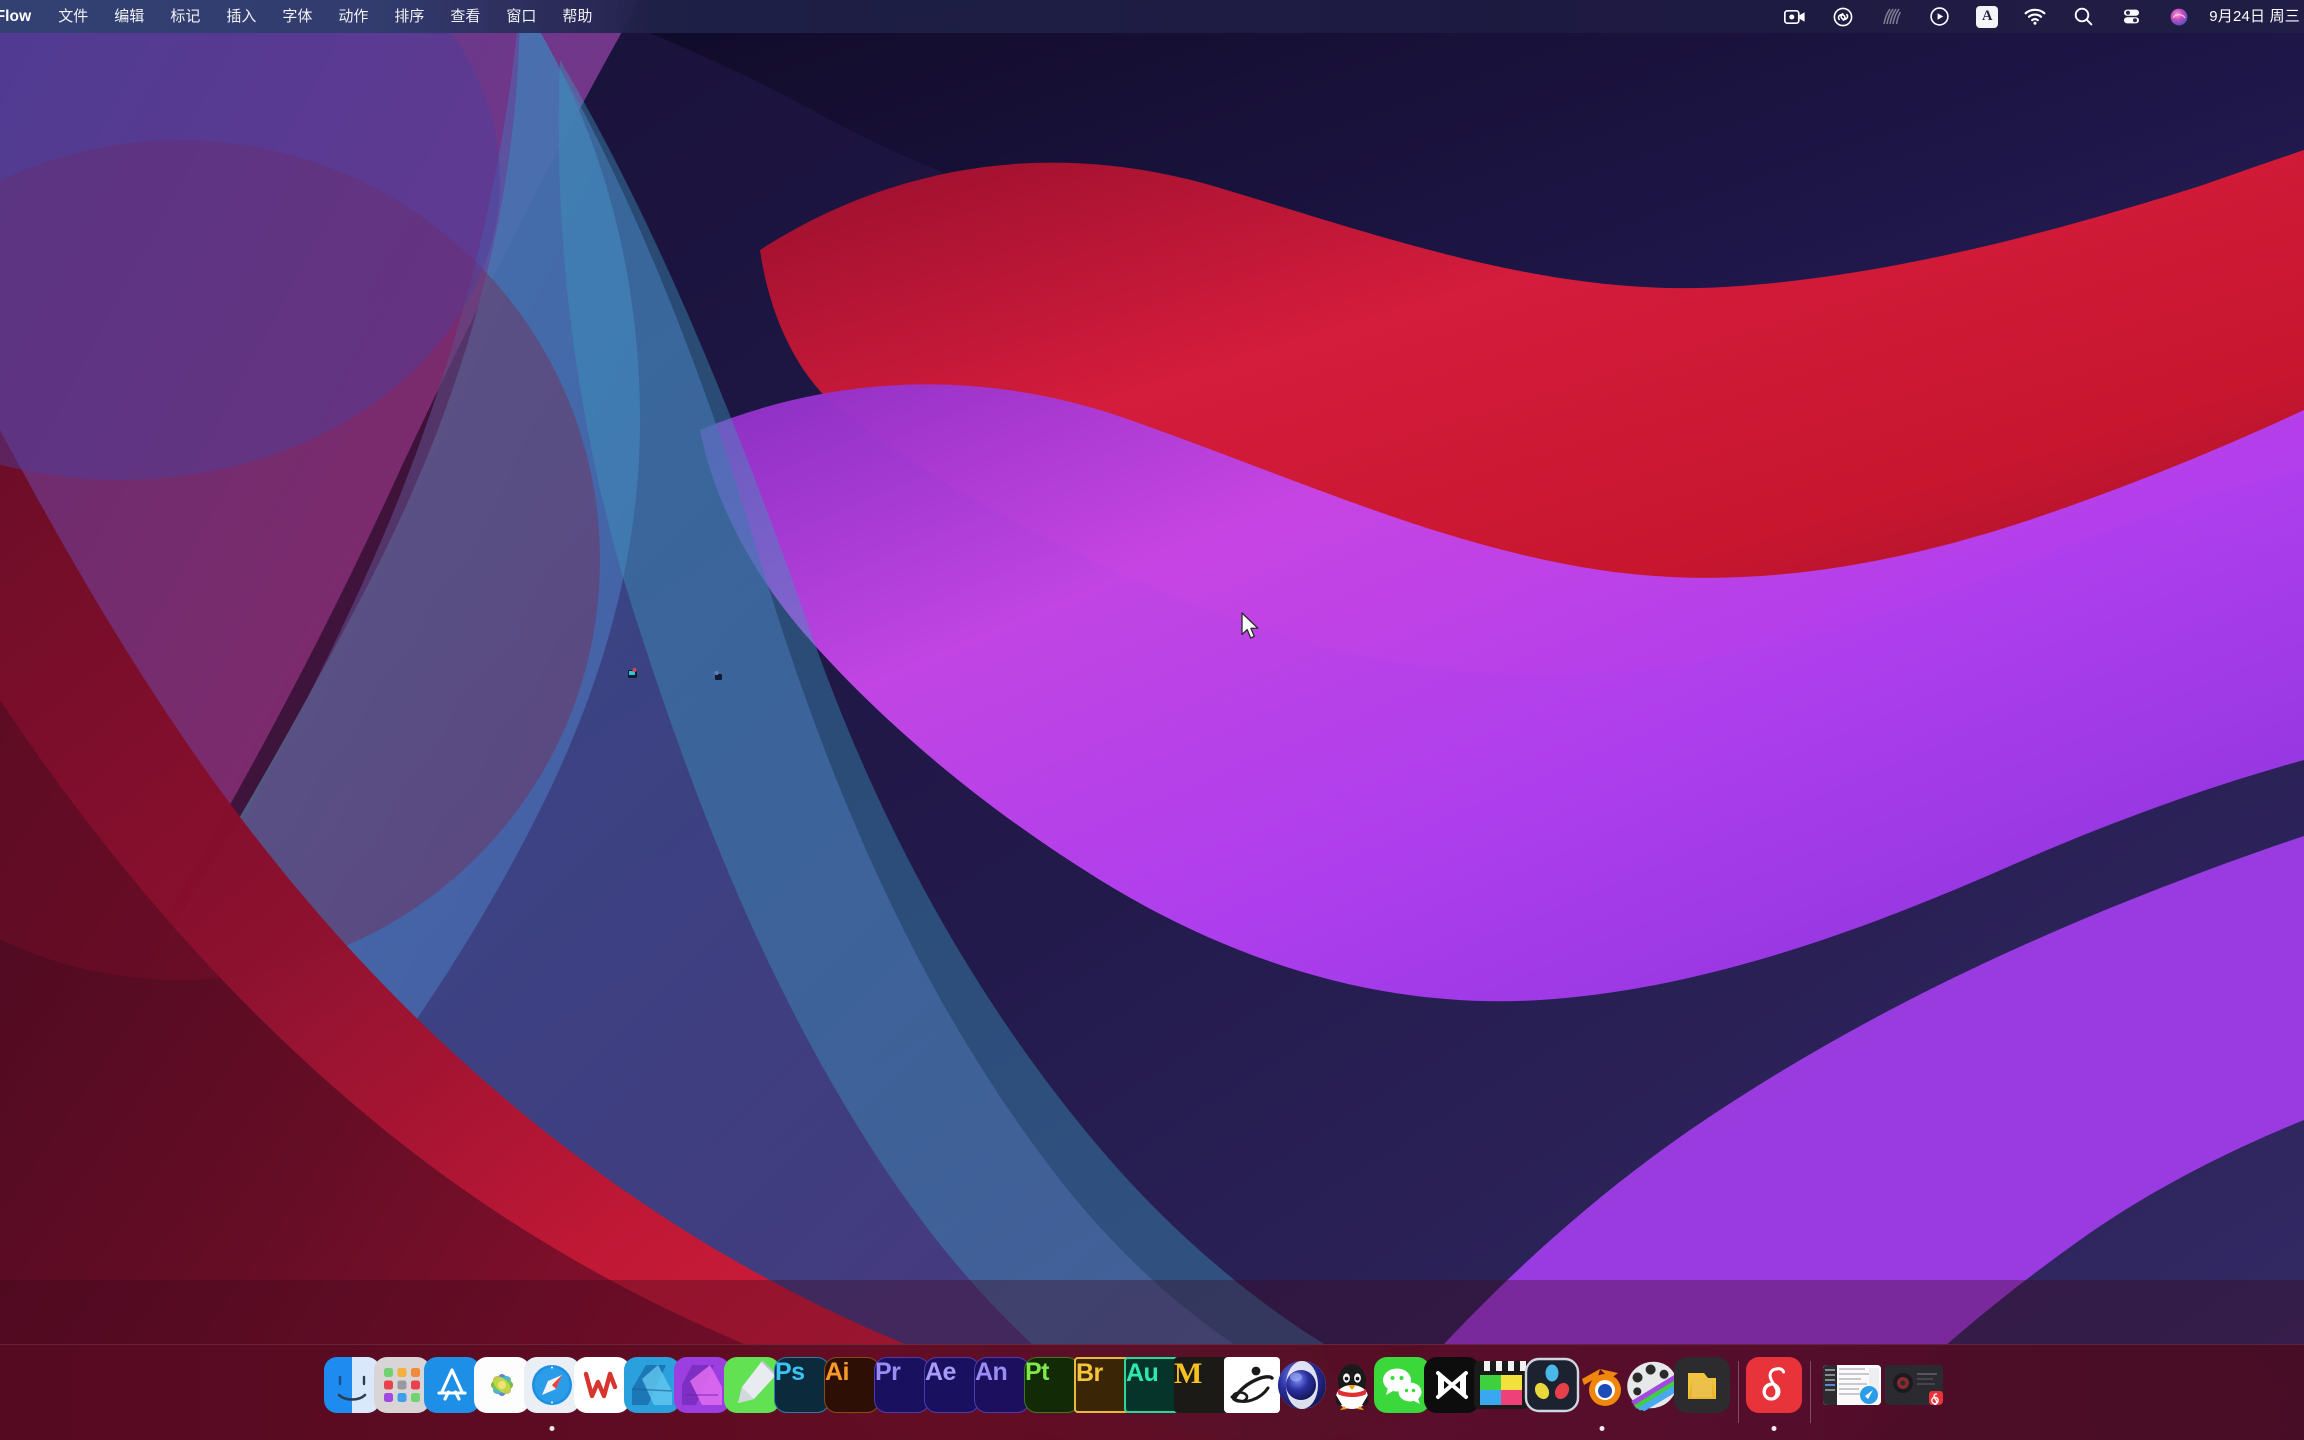 The width and height of the screenshot is (2304, 1440). I want to click on dock-item-safari, so click(552, 1392).